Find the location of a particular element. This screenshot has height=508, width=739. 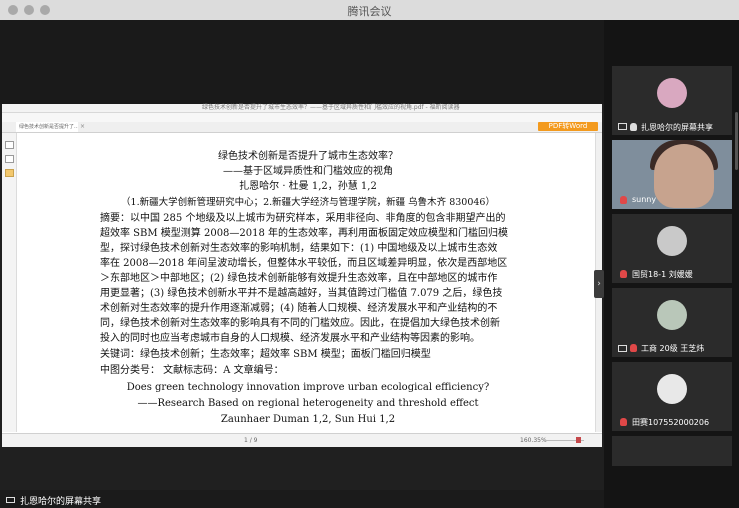

paper-title: 绿色技术创新是否提升了城市生态效率？ is located at coordinates (308, 156).